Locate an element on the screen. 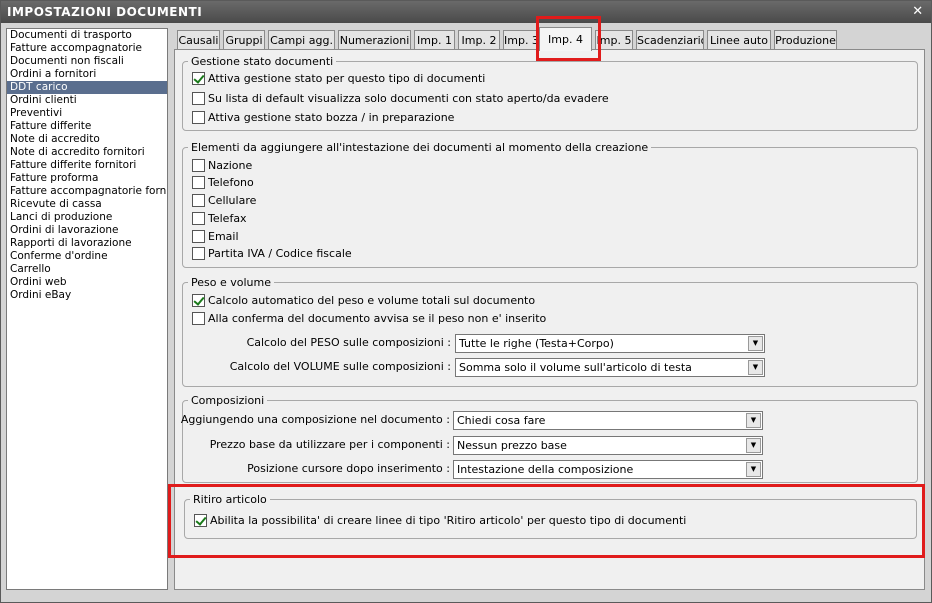 This screenshot has width=932, height=603. checkbox-telefax: Telefax is located at coordinates (219, 219).